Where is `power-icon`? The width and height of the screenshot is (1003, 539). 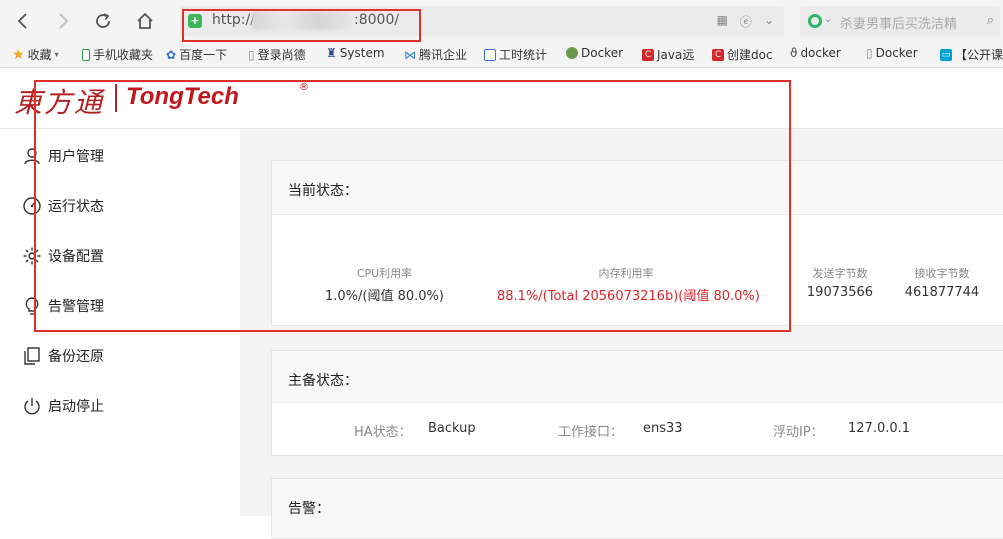 power-icon is located at coordinates (32, 406).